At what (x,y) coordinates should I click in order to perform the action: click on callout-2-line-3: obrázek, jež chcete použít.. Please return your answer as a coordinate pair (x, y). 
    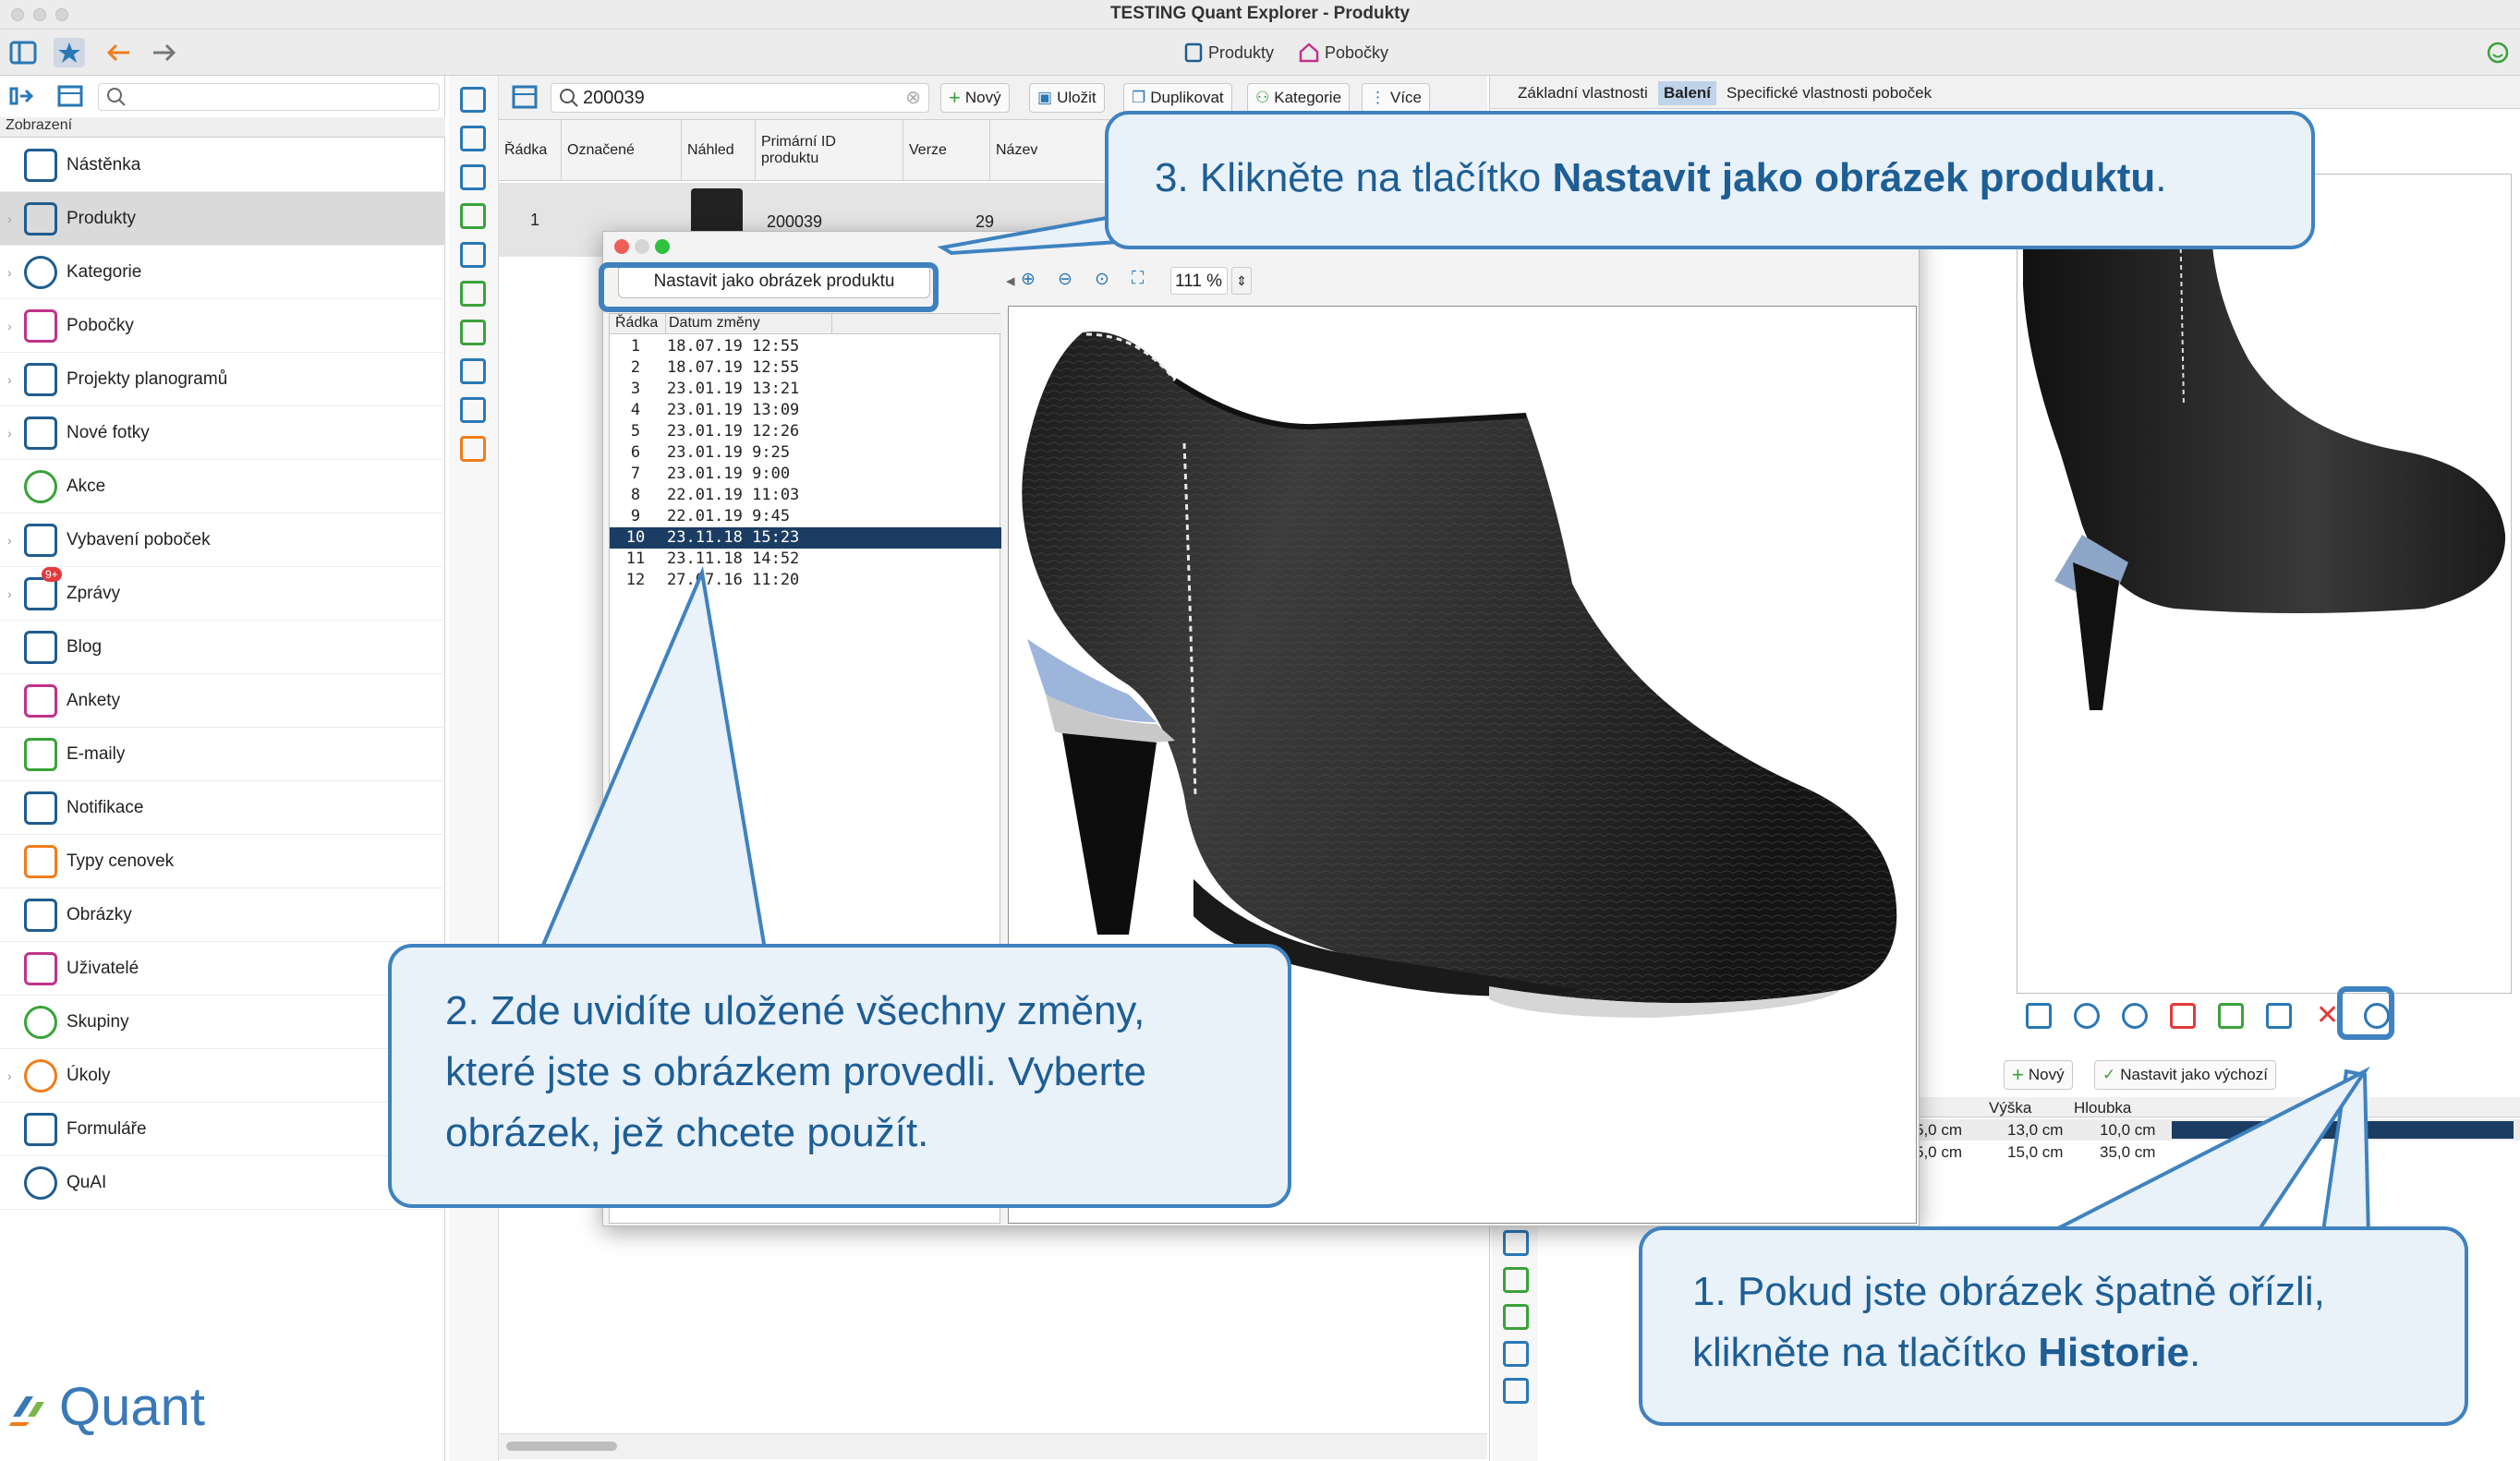
    Looking at the image, I should click on (687, 1132).